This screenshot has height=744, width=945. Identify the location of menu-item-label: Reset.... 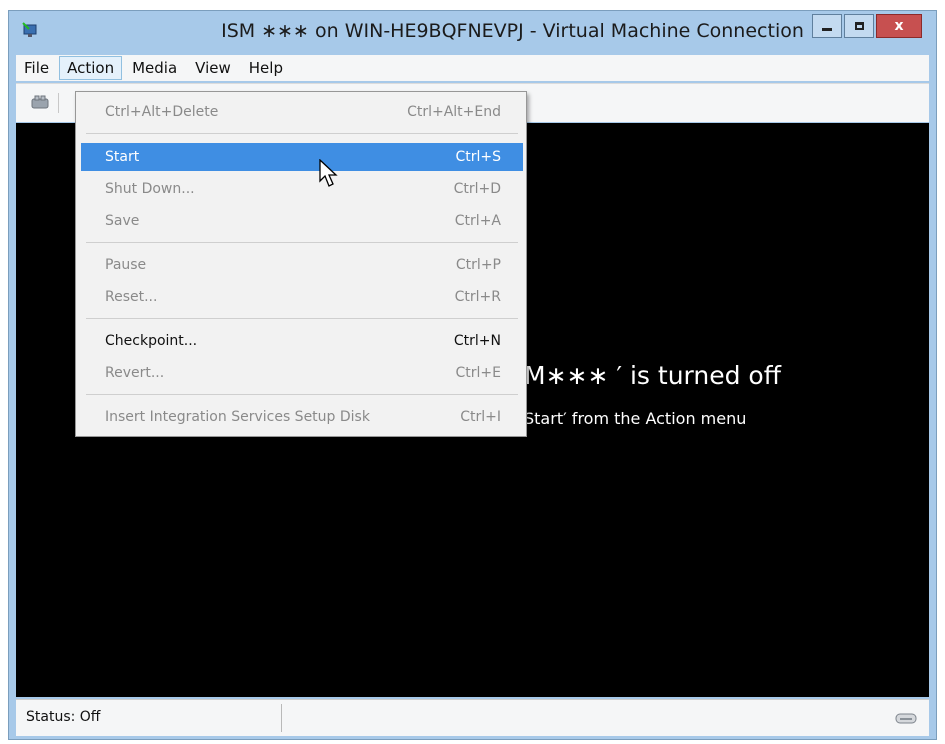
(131, 297).